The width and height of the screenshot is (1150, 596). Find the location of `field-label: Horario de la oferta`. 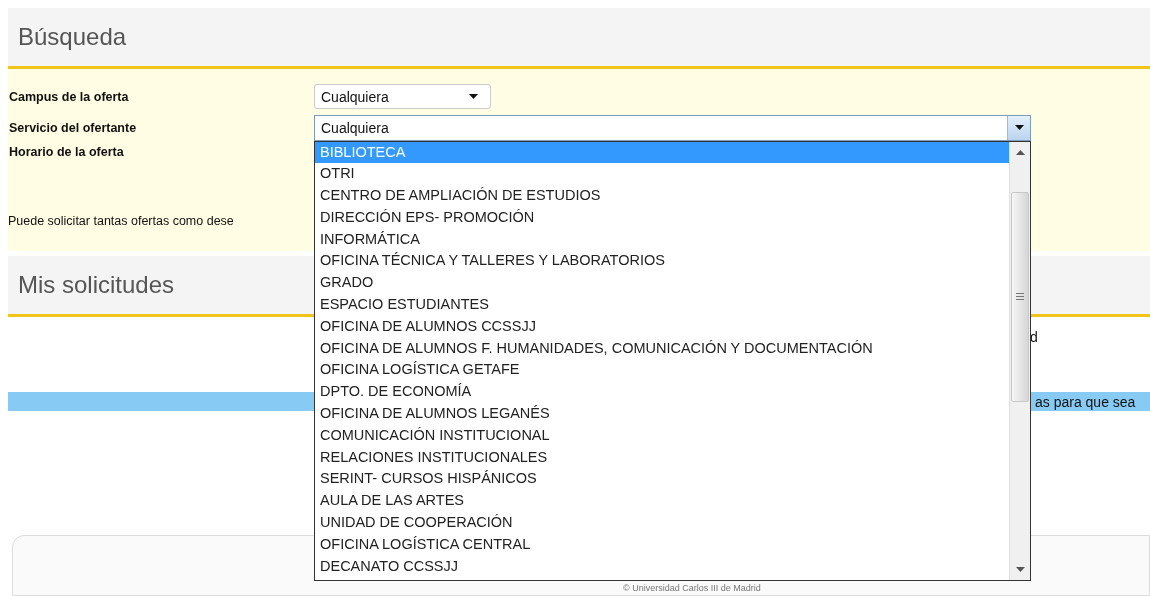

field-label: Horario de la oferta is located at coordinates (66, 152).